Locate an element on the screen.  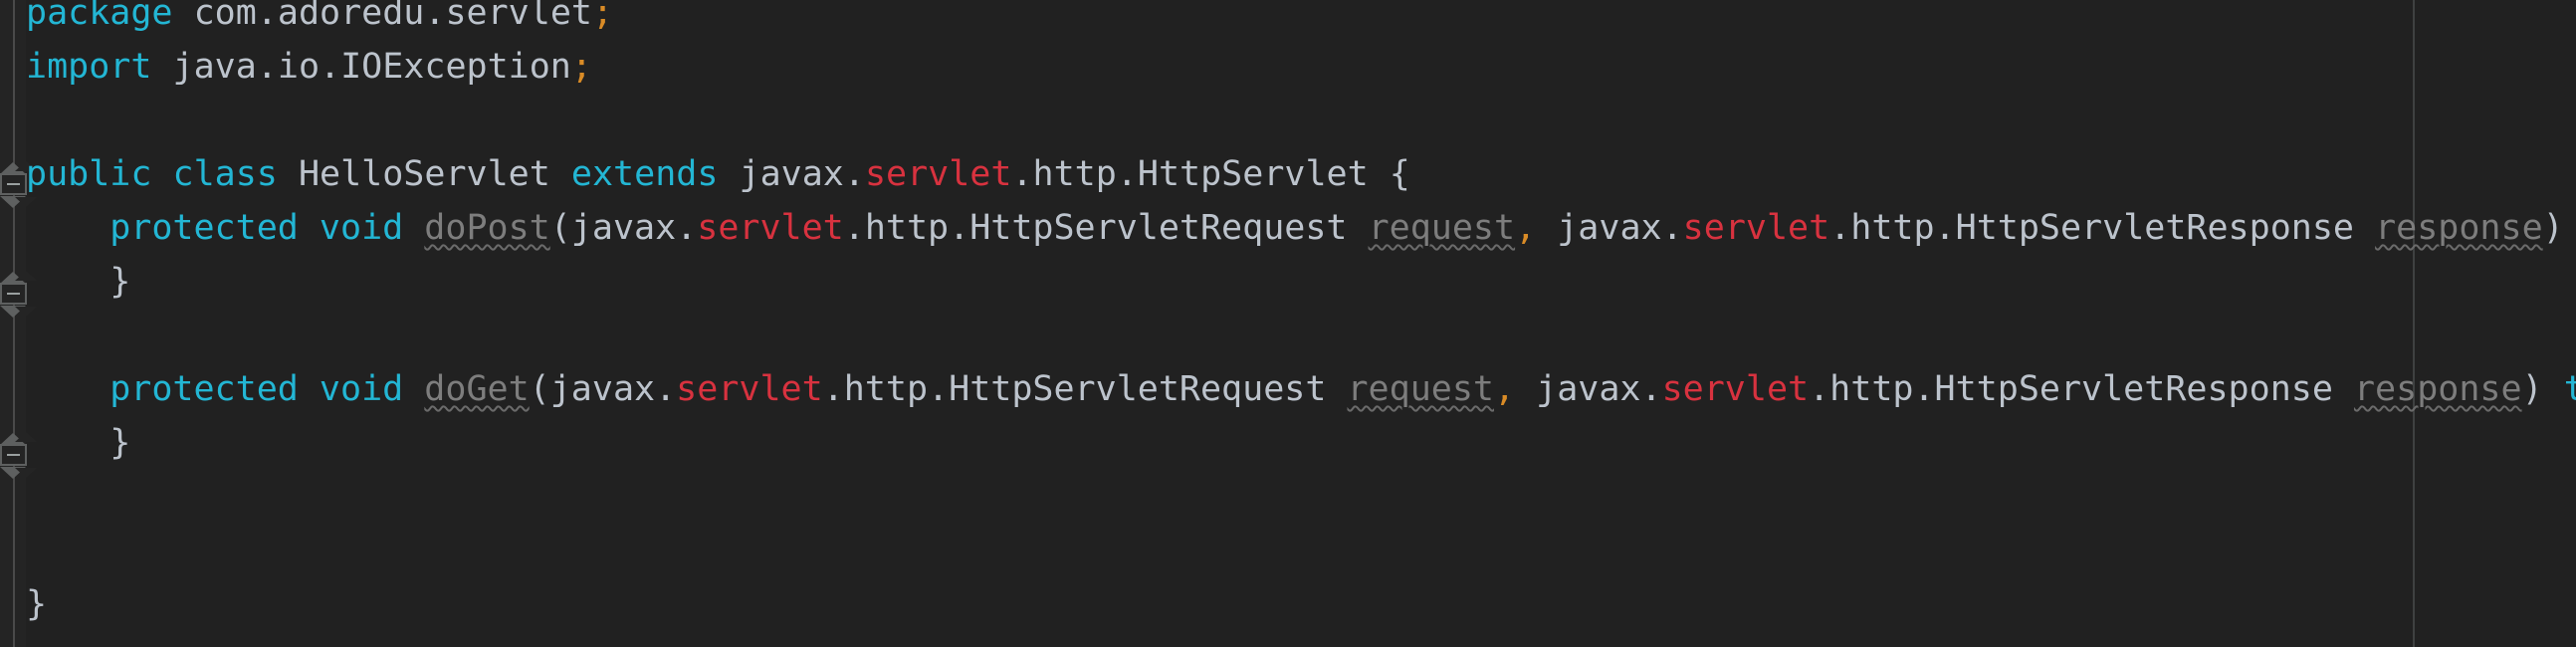
code-line: import java.io.IOException; is located at coordinates (309, 67).